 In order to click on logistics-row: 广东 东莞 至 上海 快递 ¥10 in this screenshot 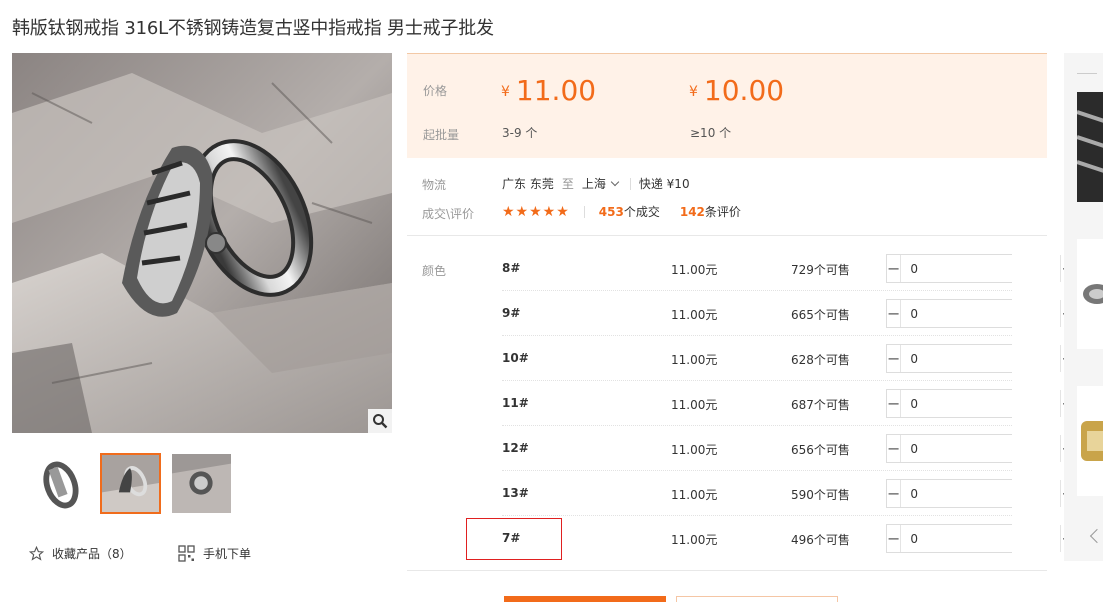, I will do `click(596, 183)`.